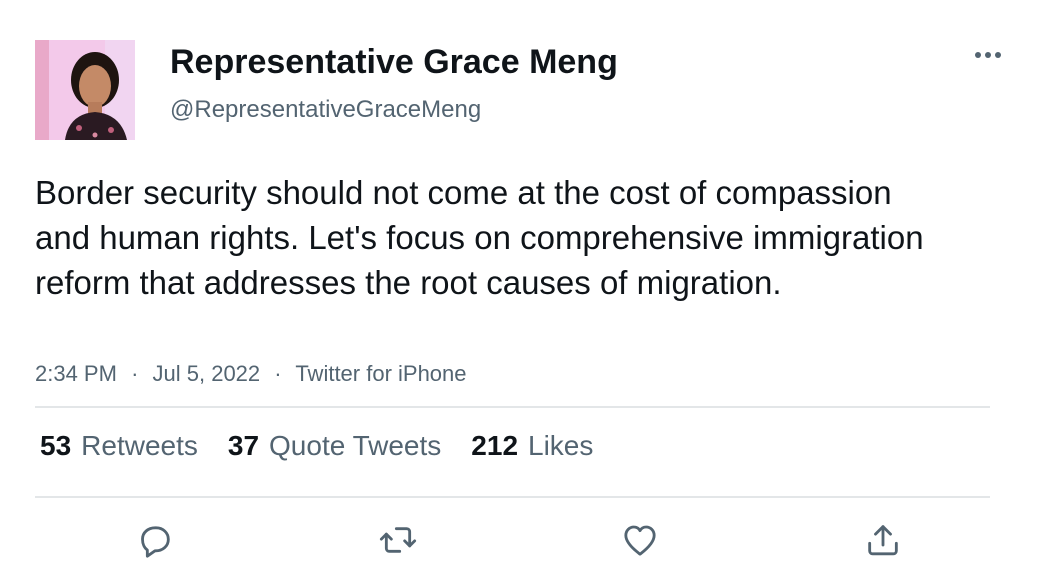  I want to click on tweet-source: Twitter for iPhone, so click(380, 373).